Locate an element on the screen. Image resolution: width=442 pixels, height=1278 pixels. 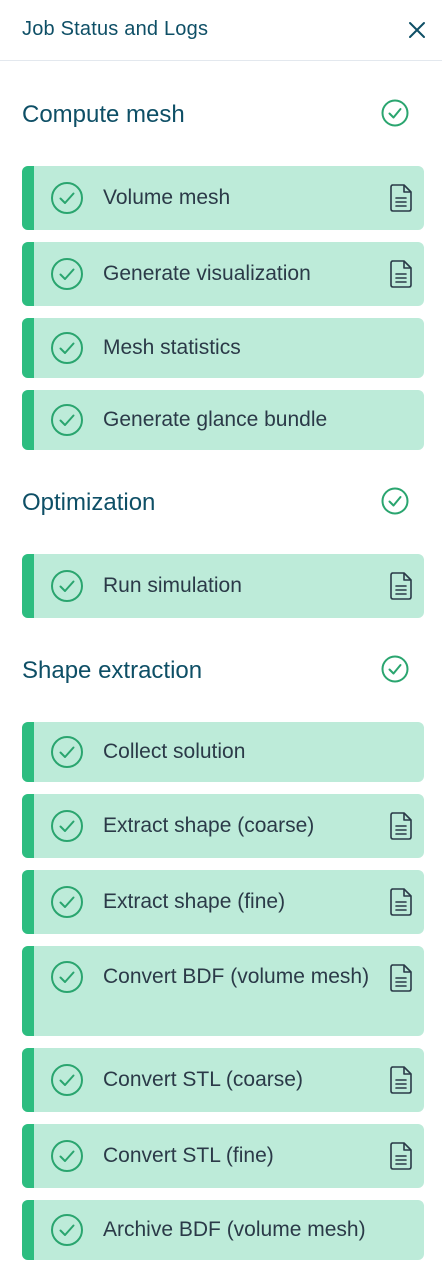
task-item-extract-shape-fine: Extract shape (fine) is located at coordinates (223, 902).